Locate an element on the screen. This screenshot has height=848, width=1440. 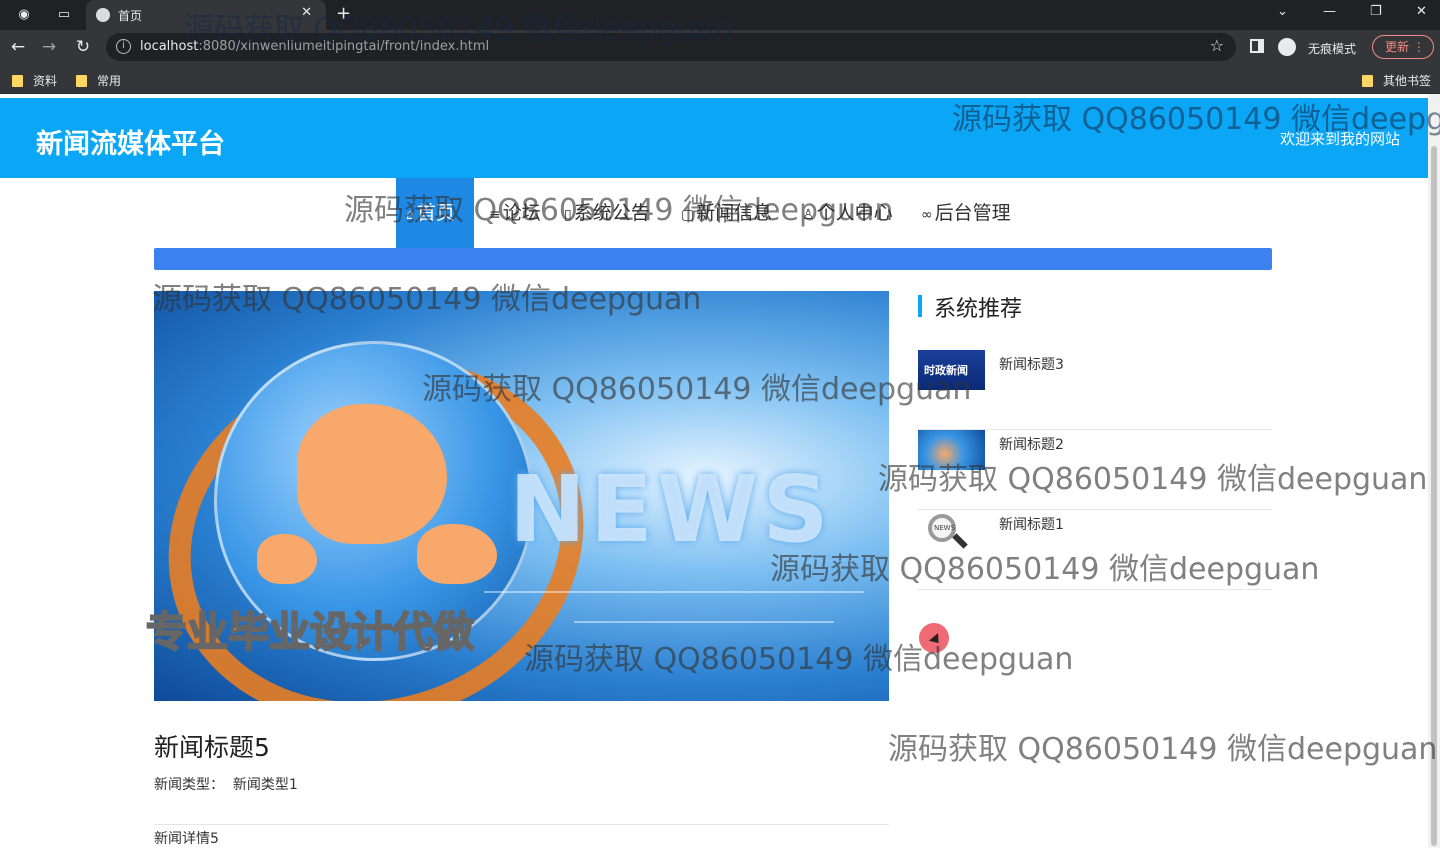
new-tab-icon: + is located at coordinates (343, 13).